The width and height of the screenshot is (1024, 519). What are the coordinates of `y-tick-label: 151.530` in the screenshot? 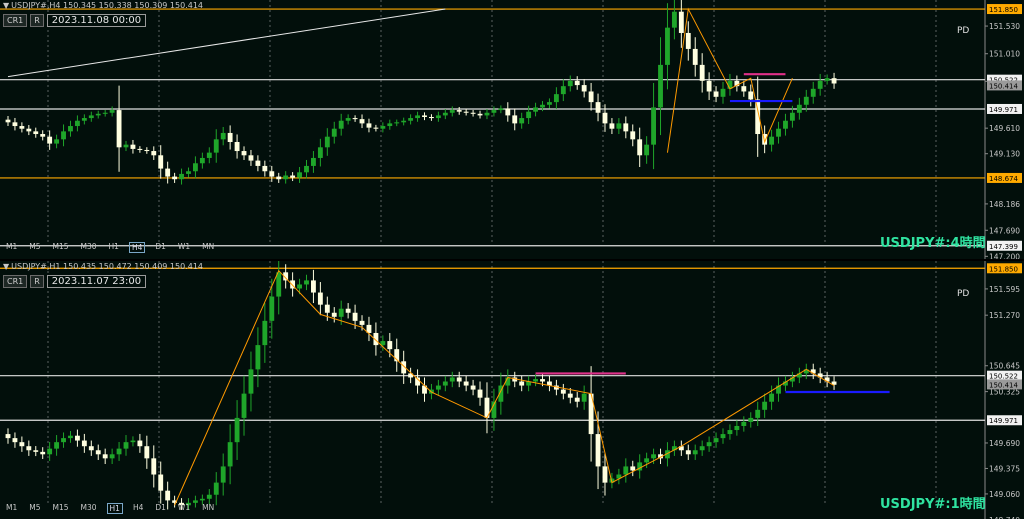 It's located at (1004, 26).